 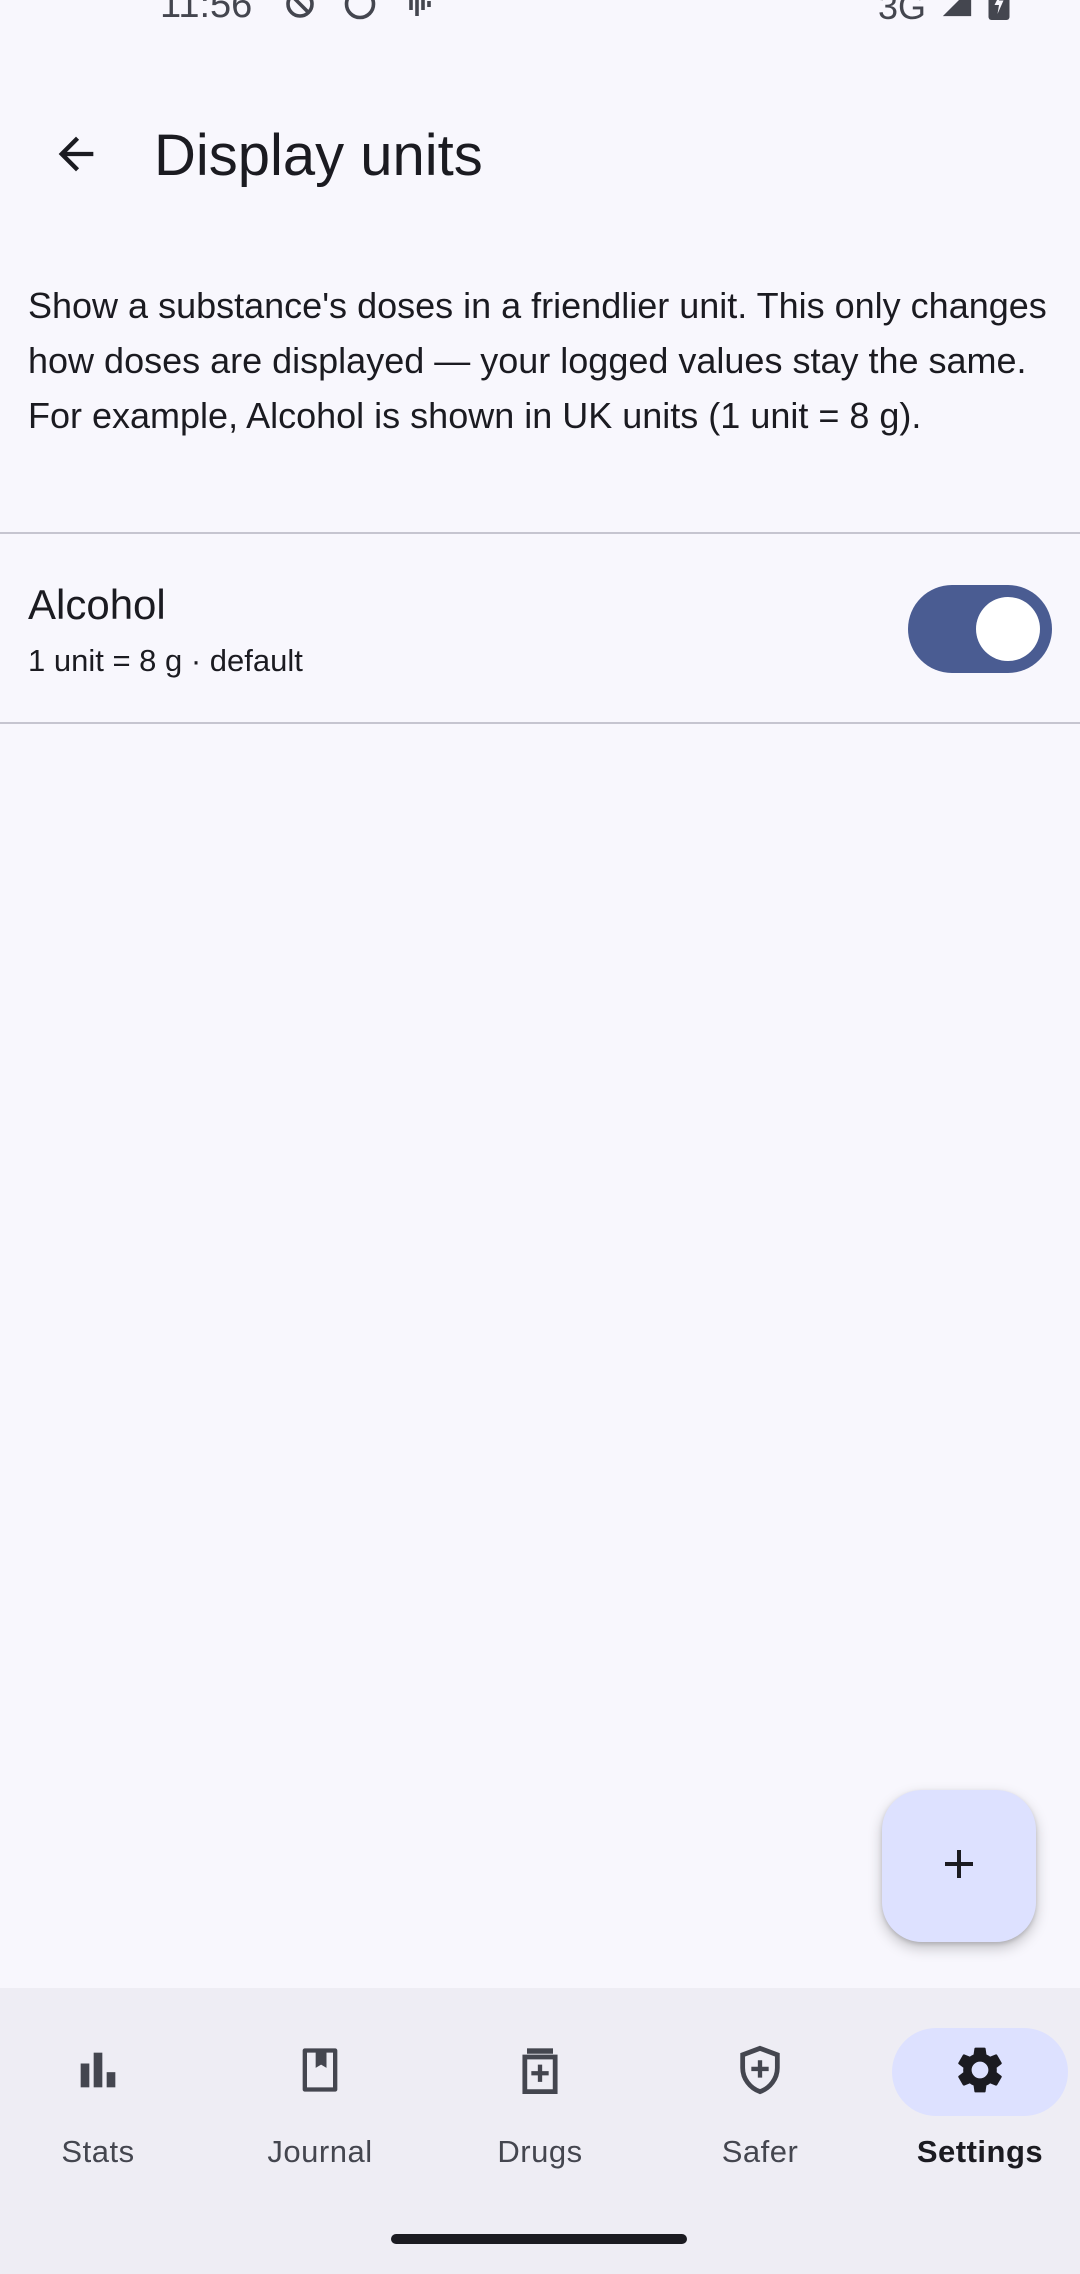 What do you see at coordinates (206, 13) in the screenshot?
I see `status-time: 11:56` at bounding box center [206, 13].